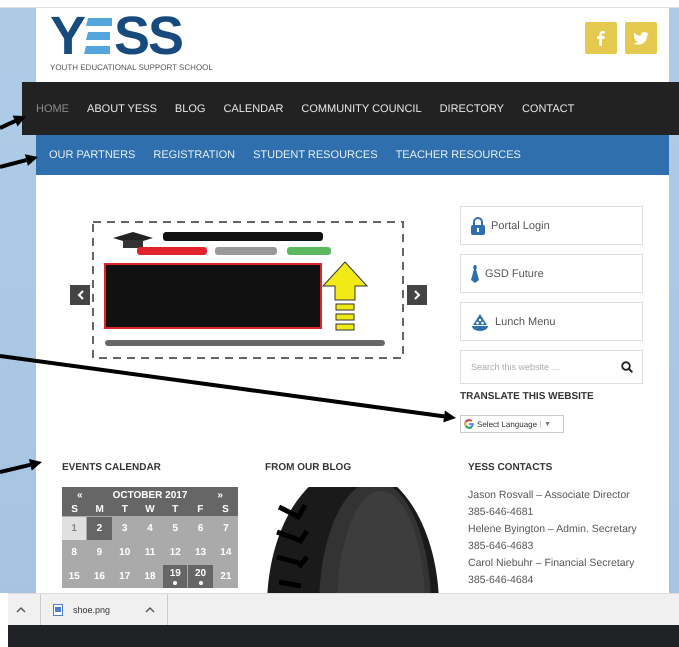 The width and height of the screenshot is (679, 647). Describe the element at coordinates (501, 580) in the screenshot. I see `contact-line: 385-646-4684` at that location.